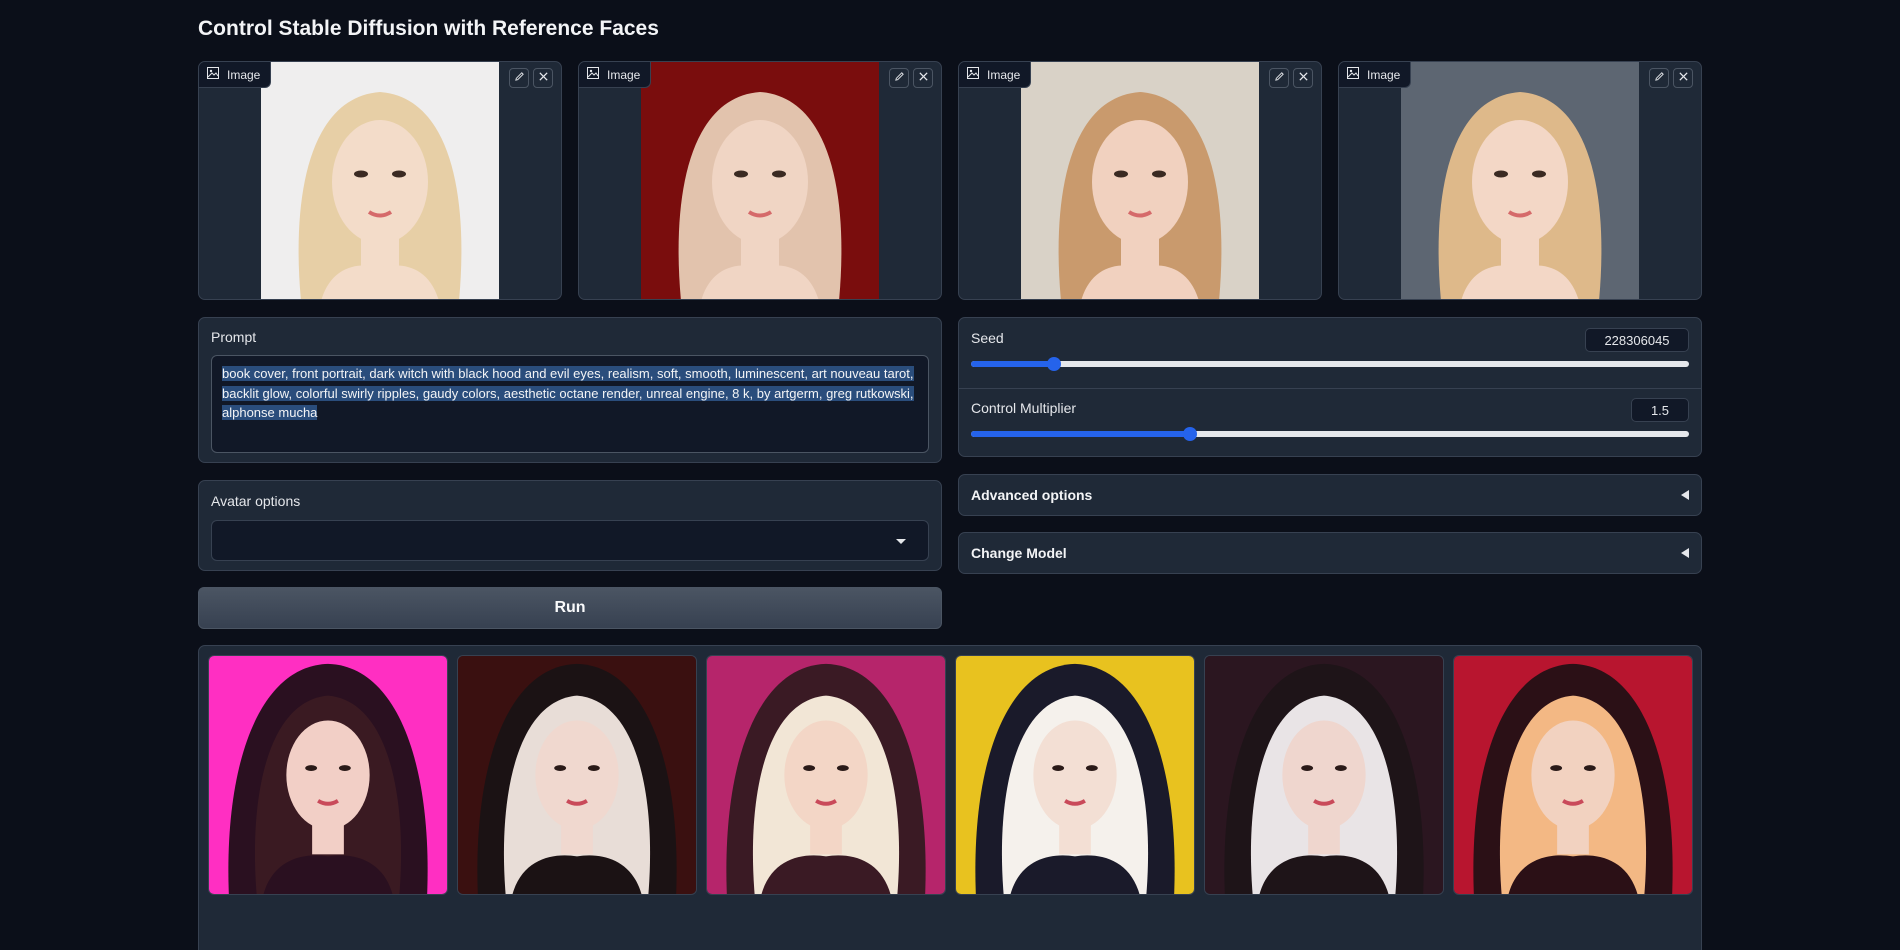 The height and width of the screenshot is (950, 1900). Describe the element at coordinates (1189, 434) in the screenshot. I see `control-multiplier-slider-thumb` at that location.